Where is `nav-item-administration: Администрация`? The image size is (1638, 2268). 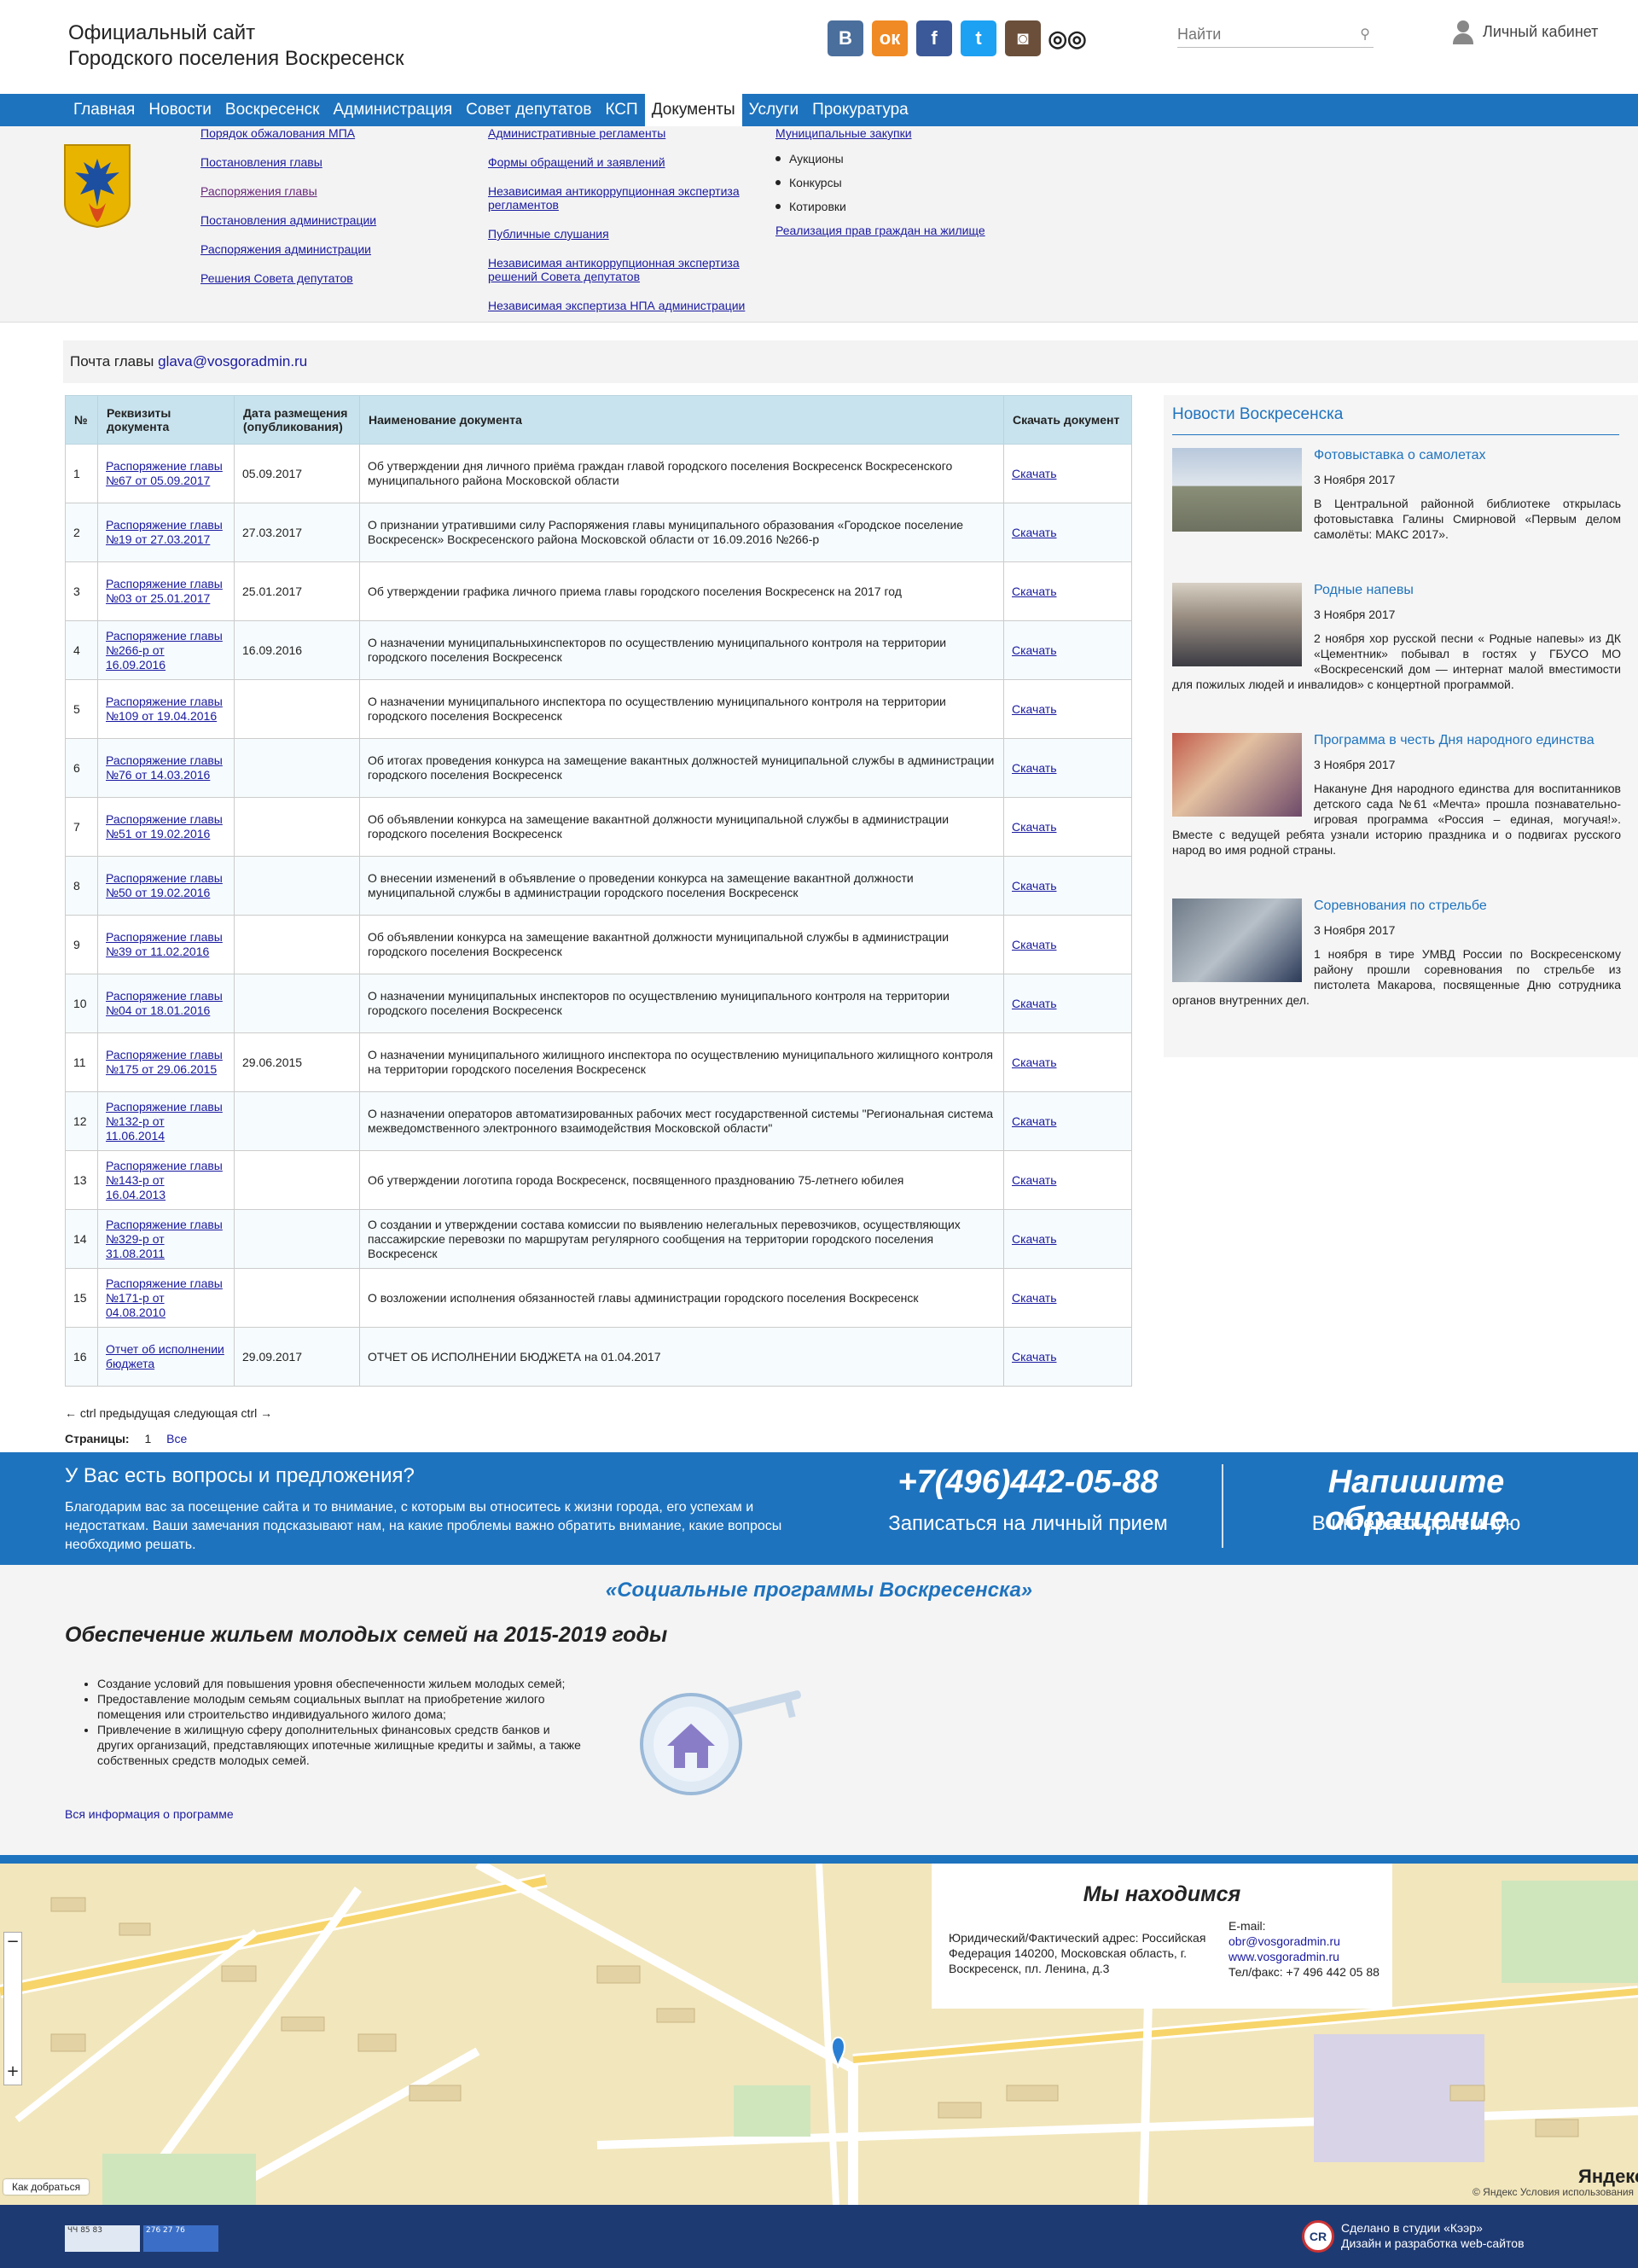 nav-item-administration: Администрация is located at coordinates (392, 110).